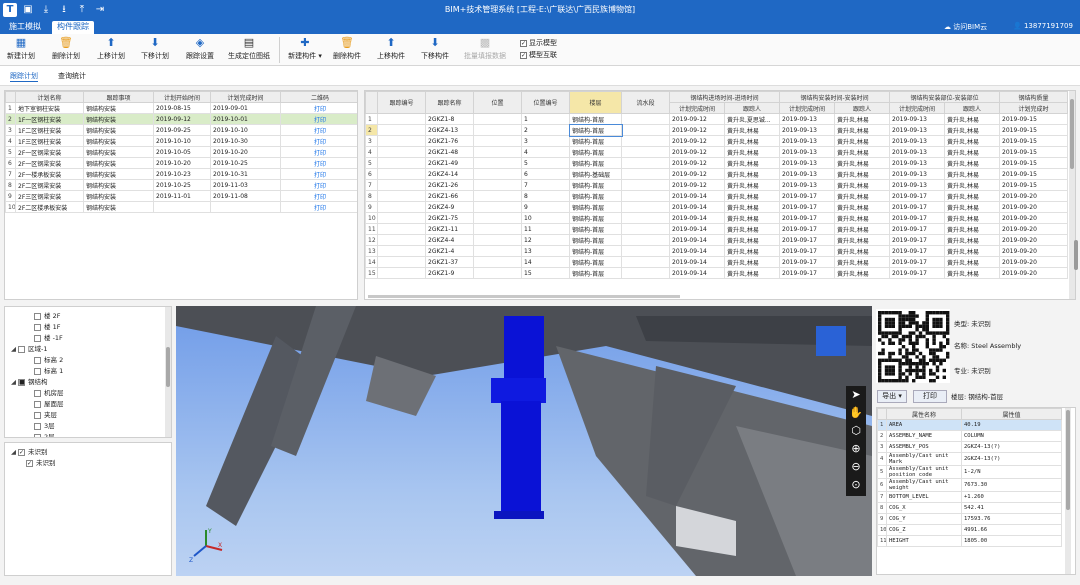  Describe the element at coordinates (181, 141) in the screenshot. I see `plan-row: 4 1F三区钢柱安装 钢结构安装 2019-10-10 2019-10-30 打印` at that location.